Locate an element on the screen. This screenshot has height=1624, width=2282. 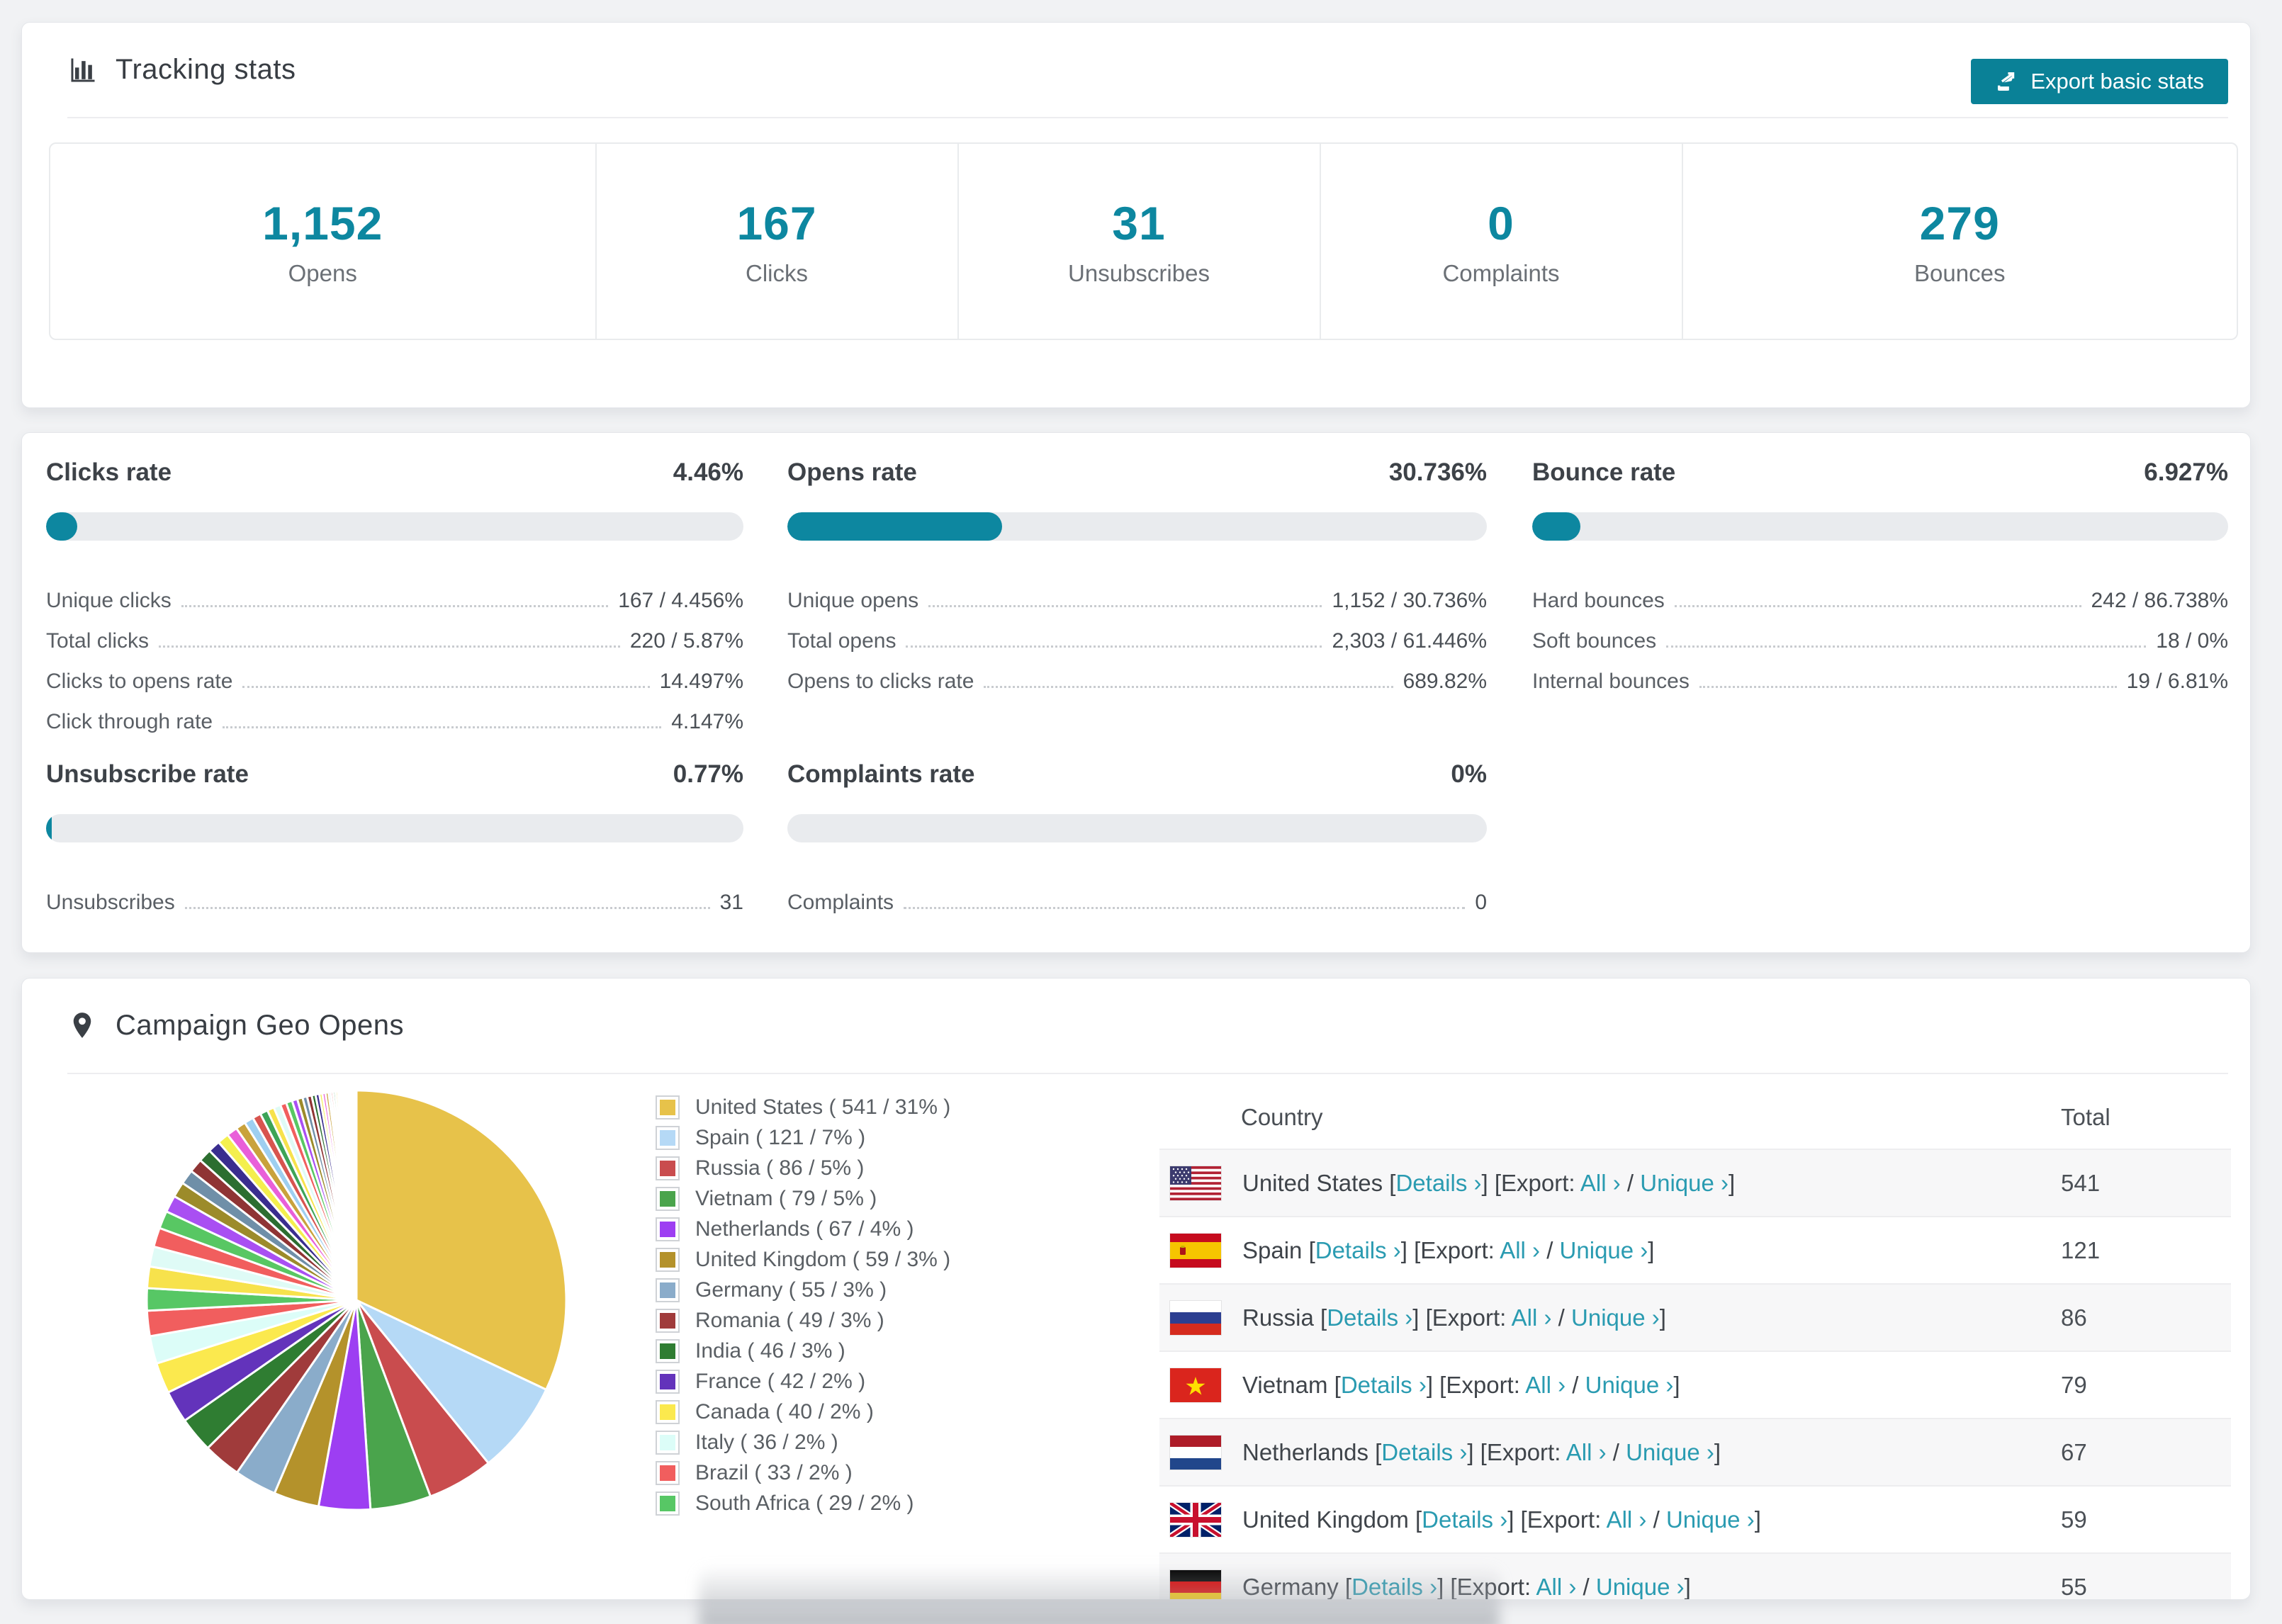
country-total: 55 is located at coordinates (2074, 1587).